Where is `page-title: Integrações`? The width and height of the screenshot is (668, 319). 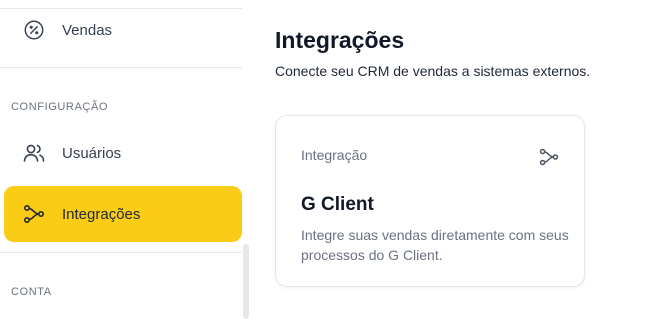 page-title: Integrações is located at coordinates (340, 40).